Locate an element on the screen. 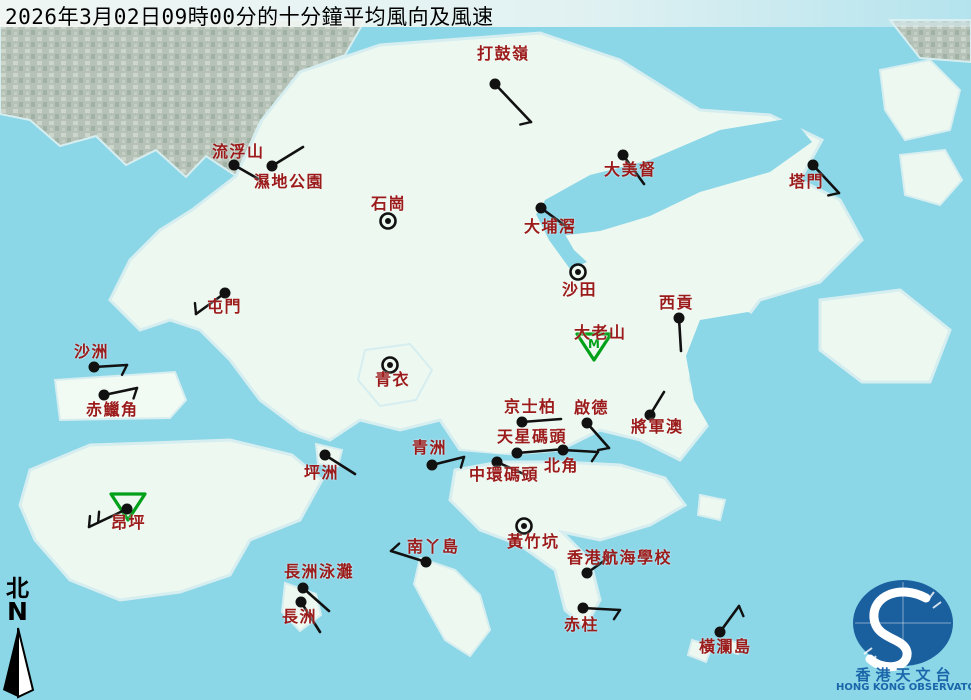 The image size is (971, 700). station-label-north-point: 北角 is located at coordinates (562, 465).